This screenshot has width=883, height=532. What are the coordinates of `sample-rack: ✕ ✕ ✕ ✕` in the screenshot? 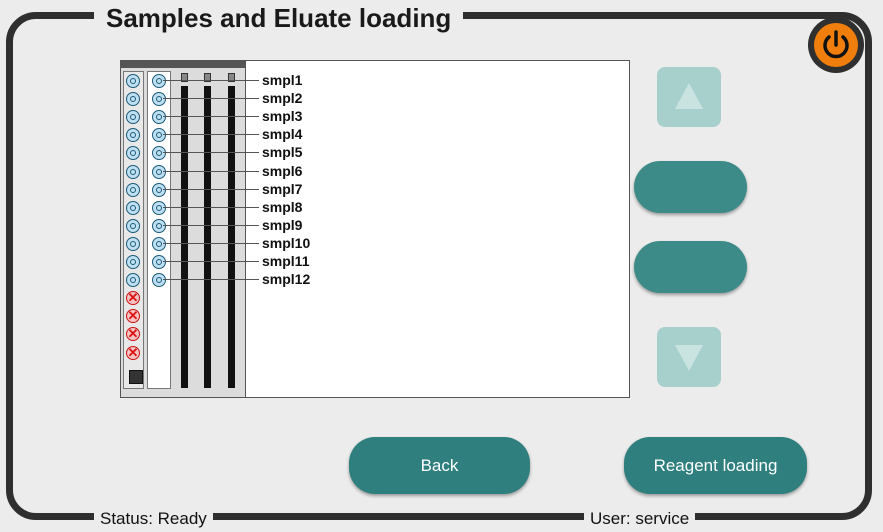 It's located at (183, 229).